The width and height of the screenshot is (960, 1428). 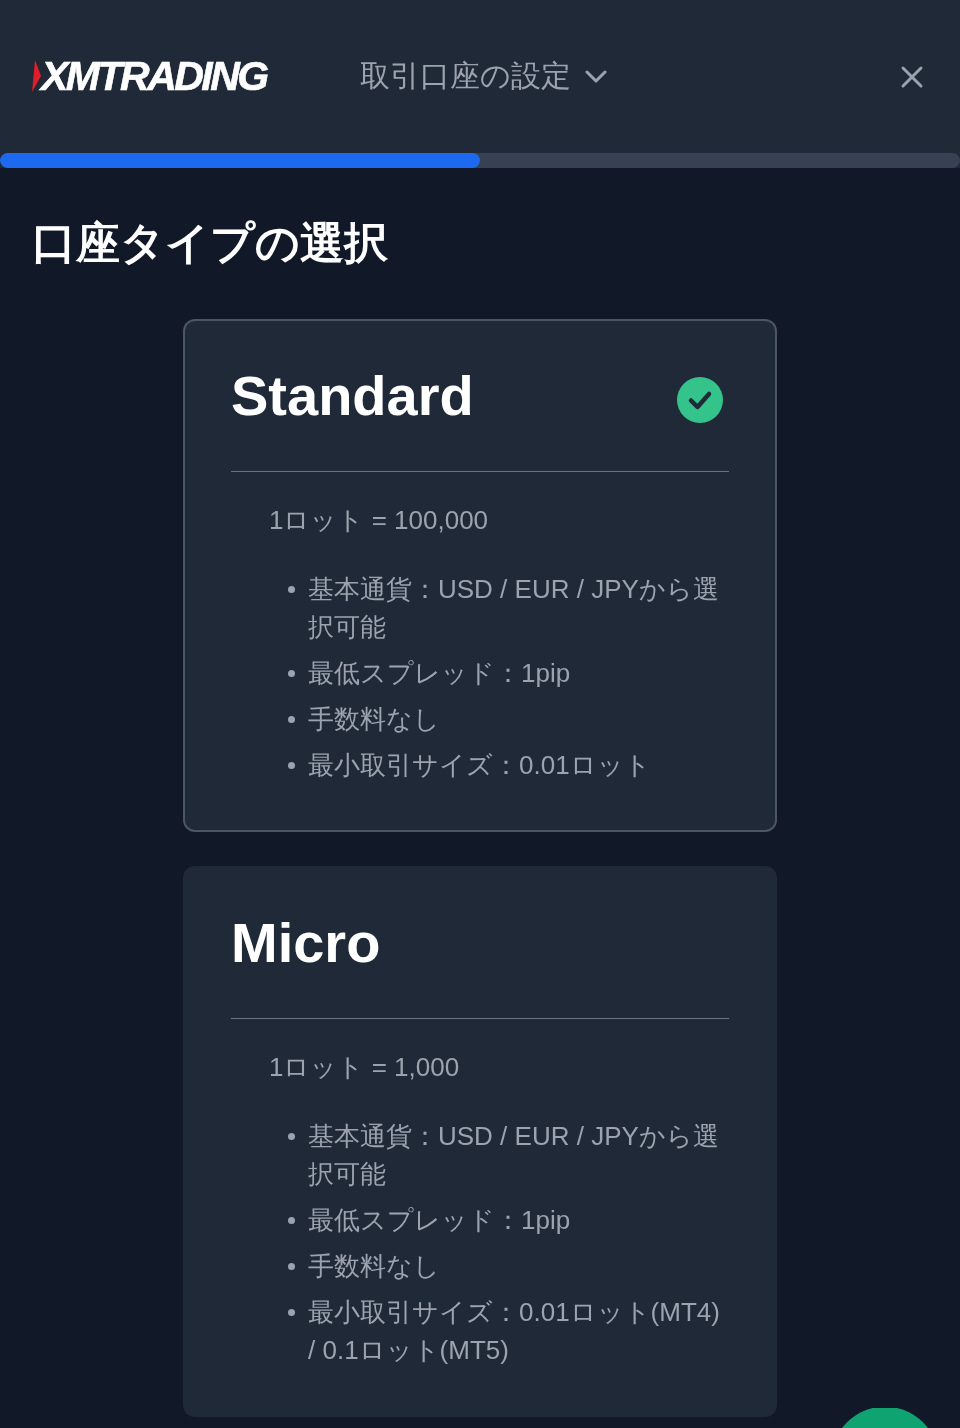 I want to click on close-icon, so click(x=912, y=76).